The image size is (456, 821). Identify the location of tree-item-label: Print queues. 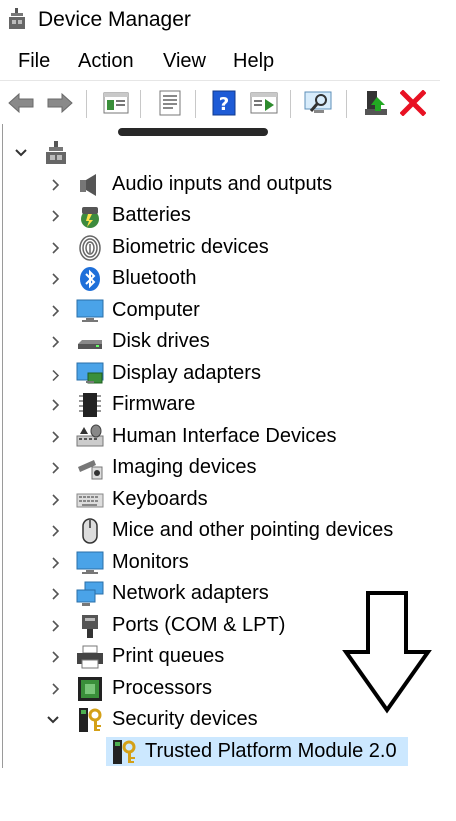
(168, 656).